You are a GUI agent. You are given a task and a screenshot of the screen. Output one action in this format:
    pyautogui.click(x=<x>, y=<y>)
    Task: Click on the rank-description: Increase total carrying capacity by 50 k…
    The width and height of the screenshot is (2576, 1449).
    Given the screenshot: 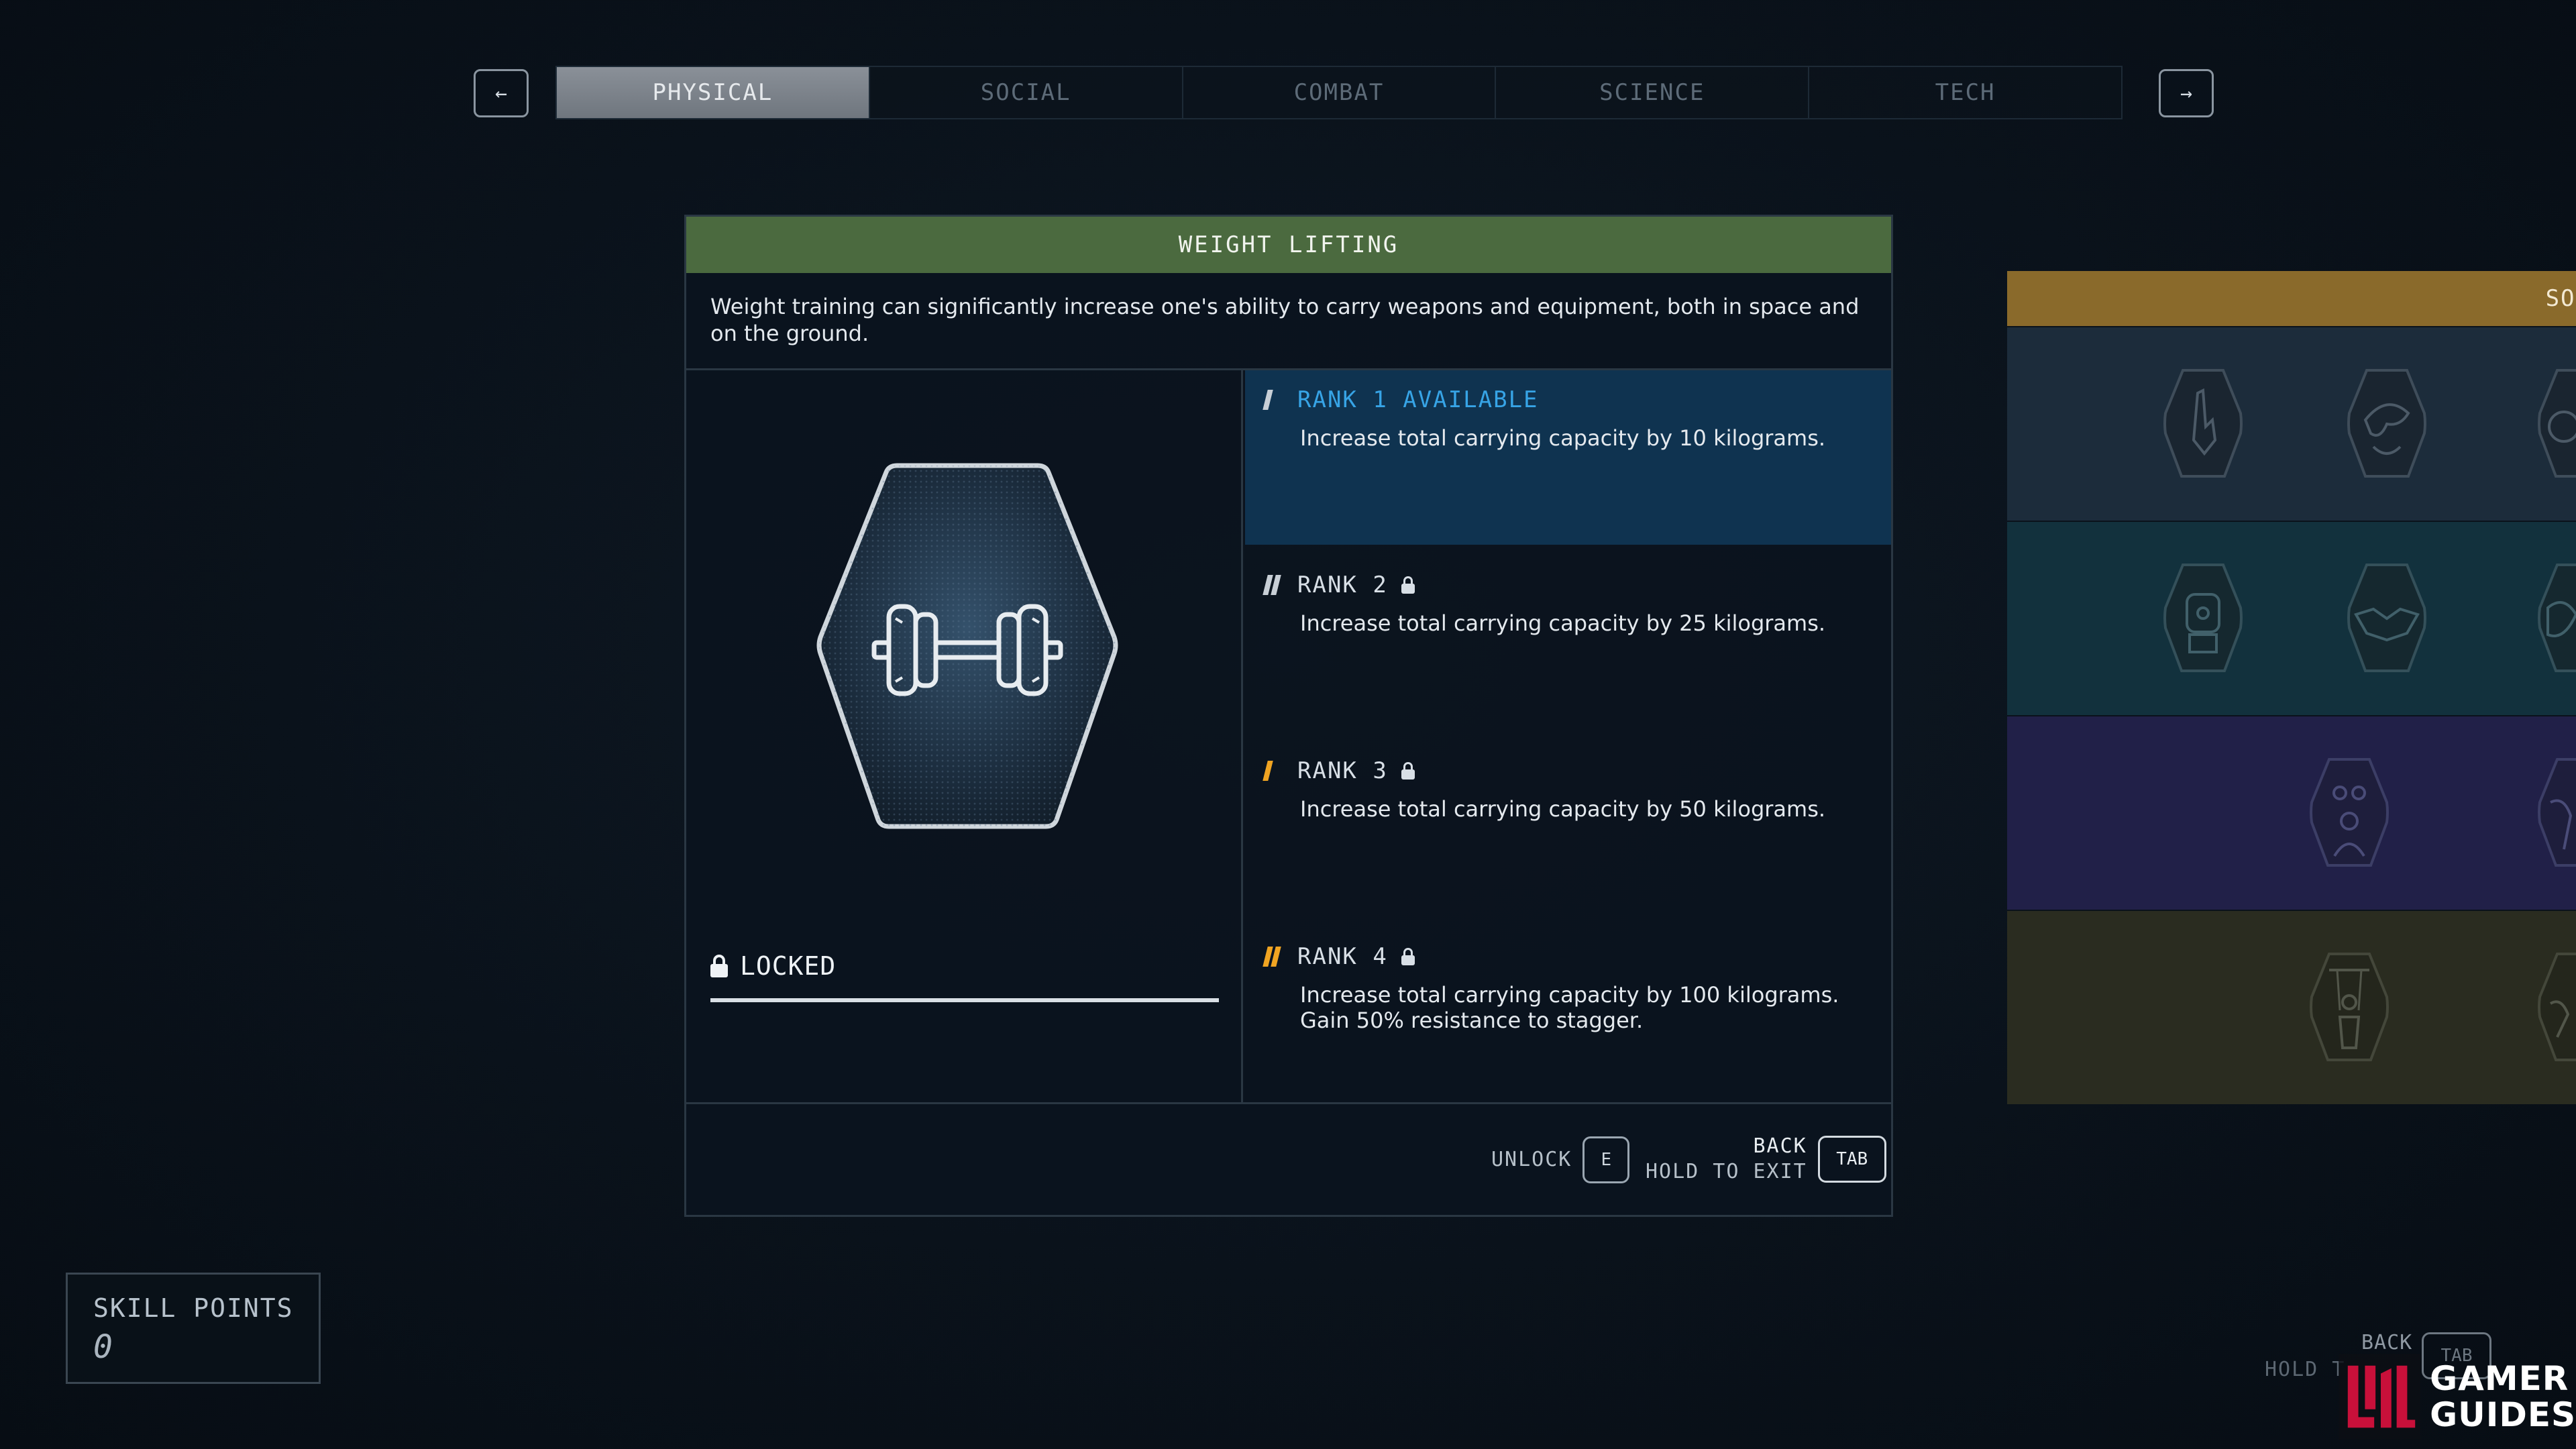 What is the action you would take?
    pyautogui.click(x=1563, y=809)
    